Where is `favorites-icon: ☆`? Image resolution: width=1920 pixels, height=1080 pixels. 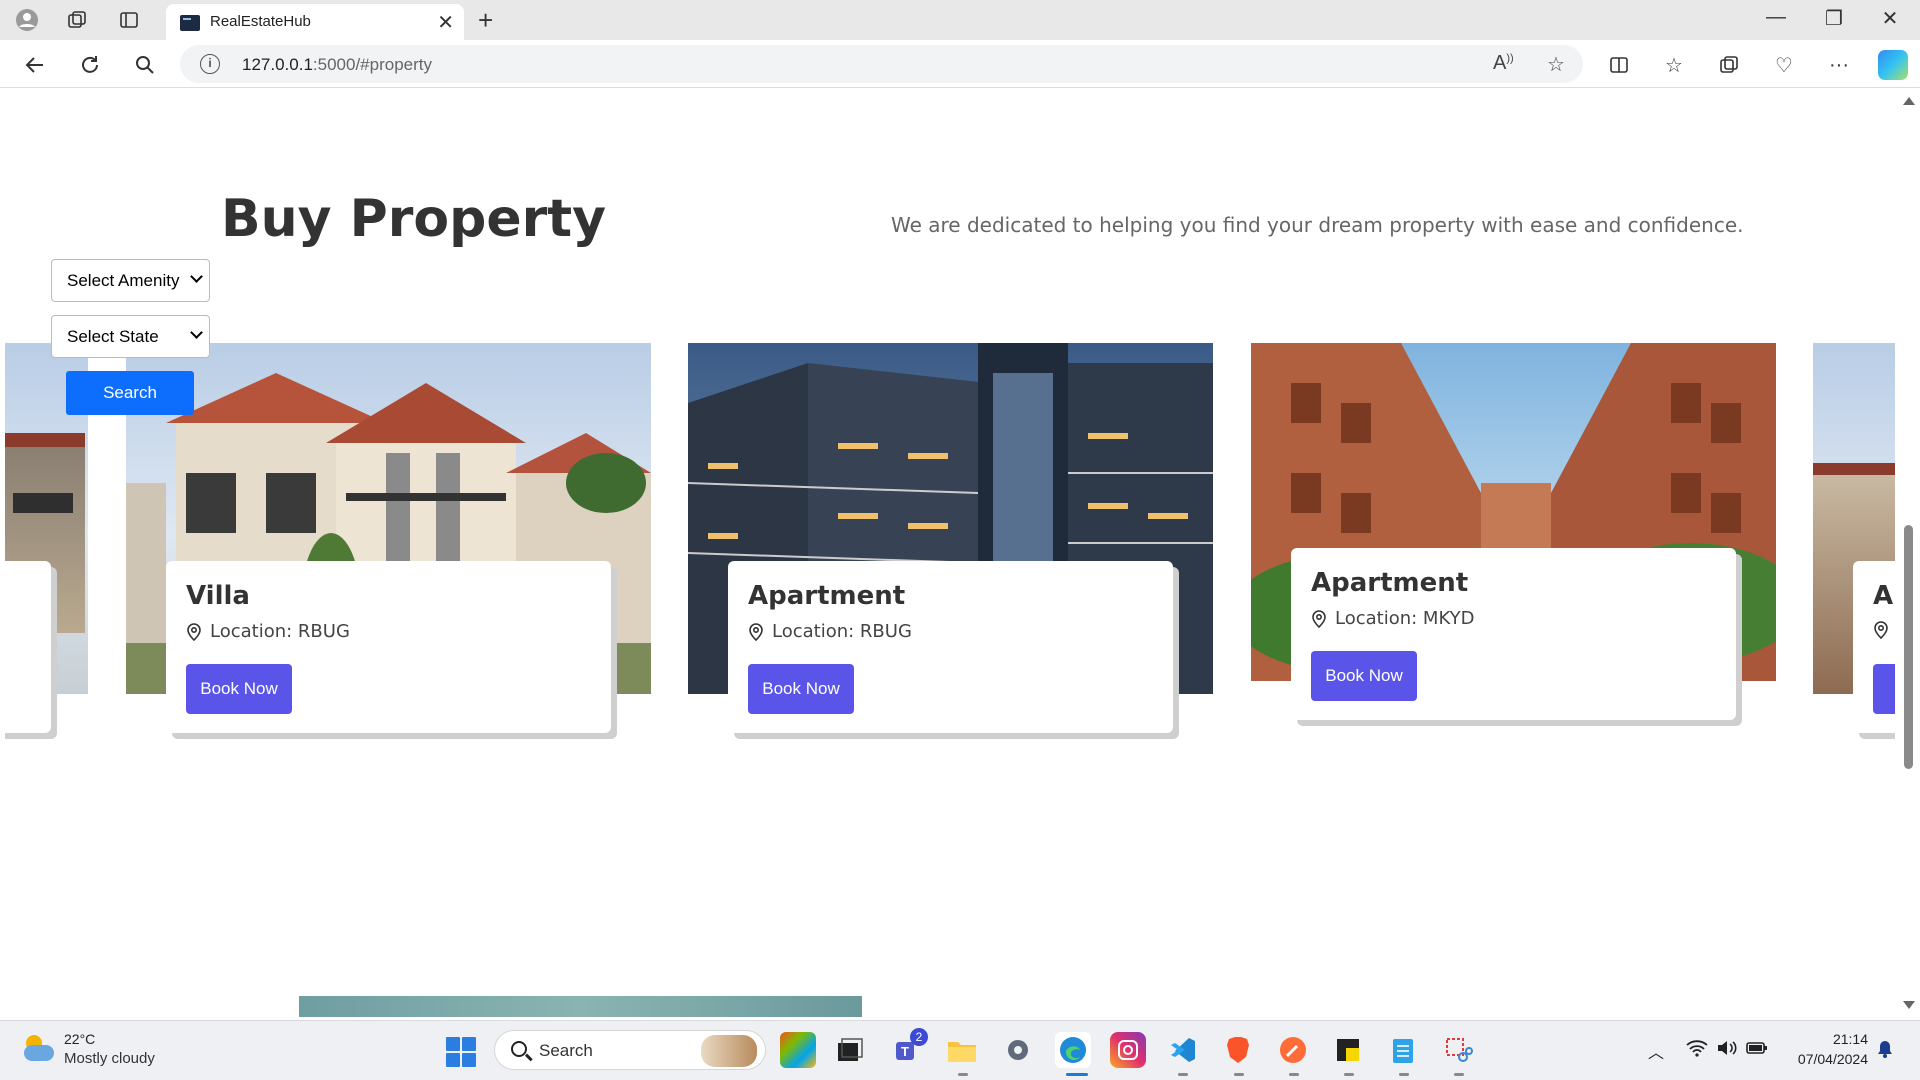
favorites-icon: ☆ is located at coordinates (1674, 65).